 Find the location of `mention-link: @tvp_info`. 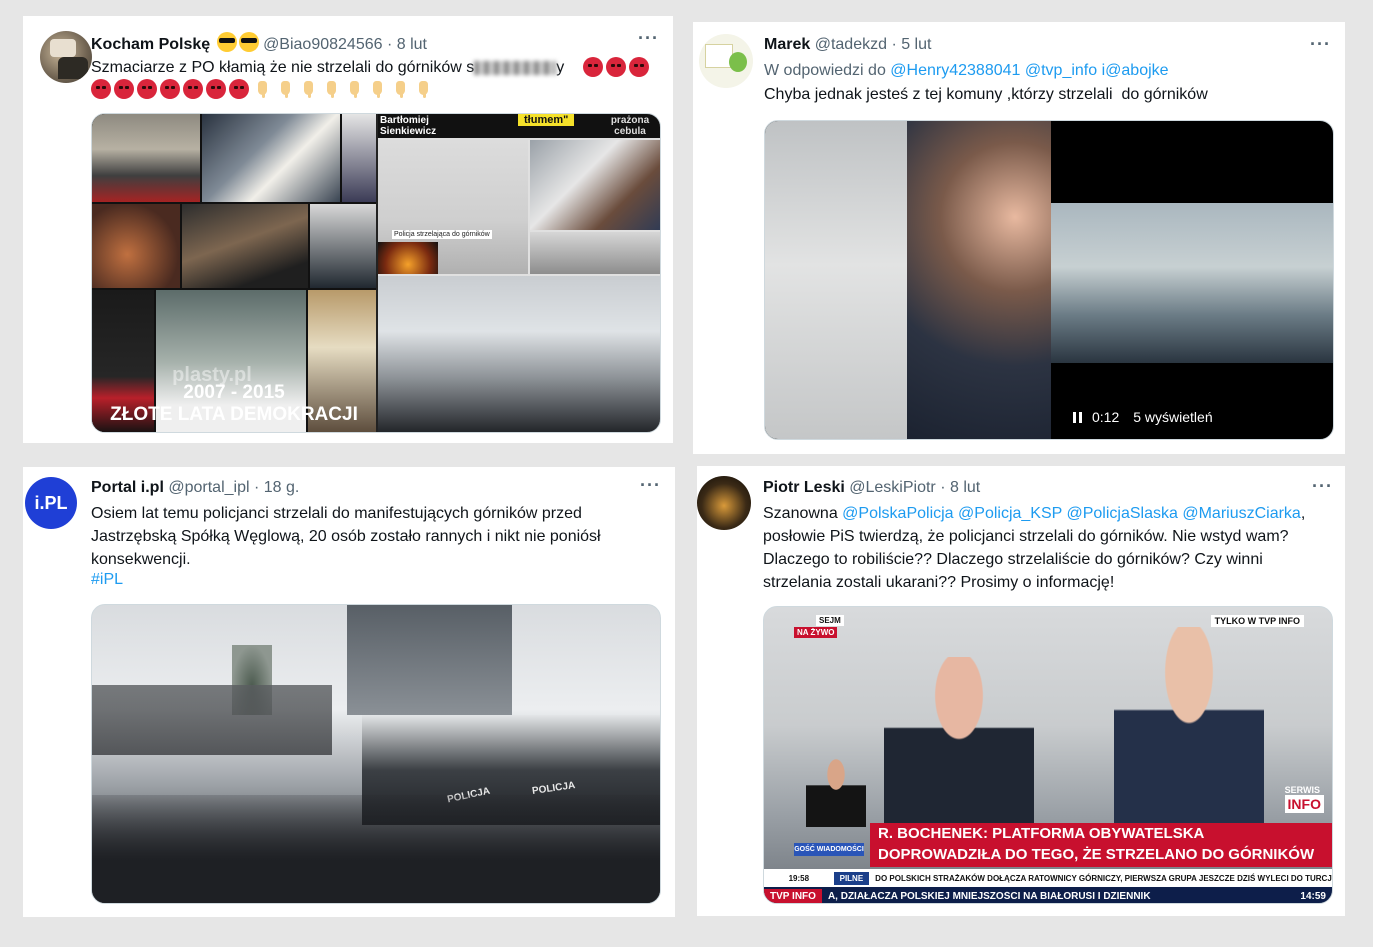

mention-link: @tvp_info is located at coordinates (1061, 70).